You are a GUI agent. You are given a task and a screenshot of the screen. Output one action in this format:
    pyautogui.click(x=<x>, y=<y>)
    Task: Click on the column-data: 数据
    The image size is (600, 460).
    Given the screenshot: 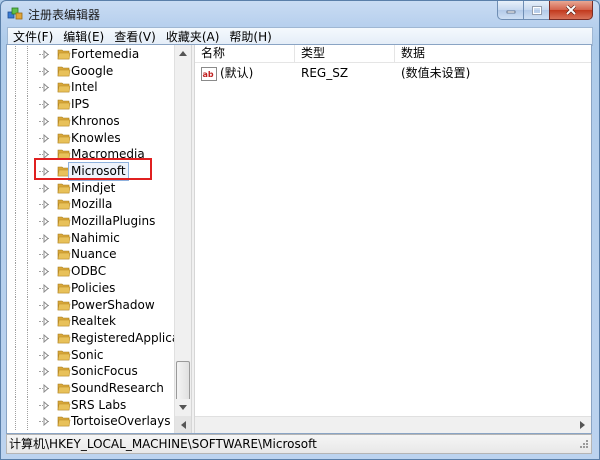 What is the action you would take?
    pyautogui.click(x=493, y=54)
    